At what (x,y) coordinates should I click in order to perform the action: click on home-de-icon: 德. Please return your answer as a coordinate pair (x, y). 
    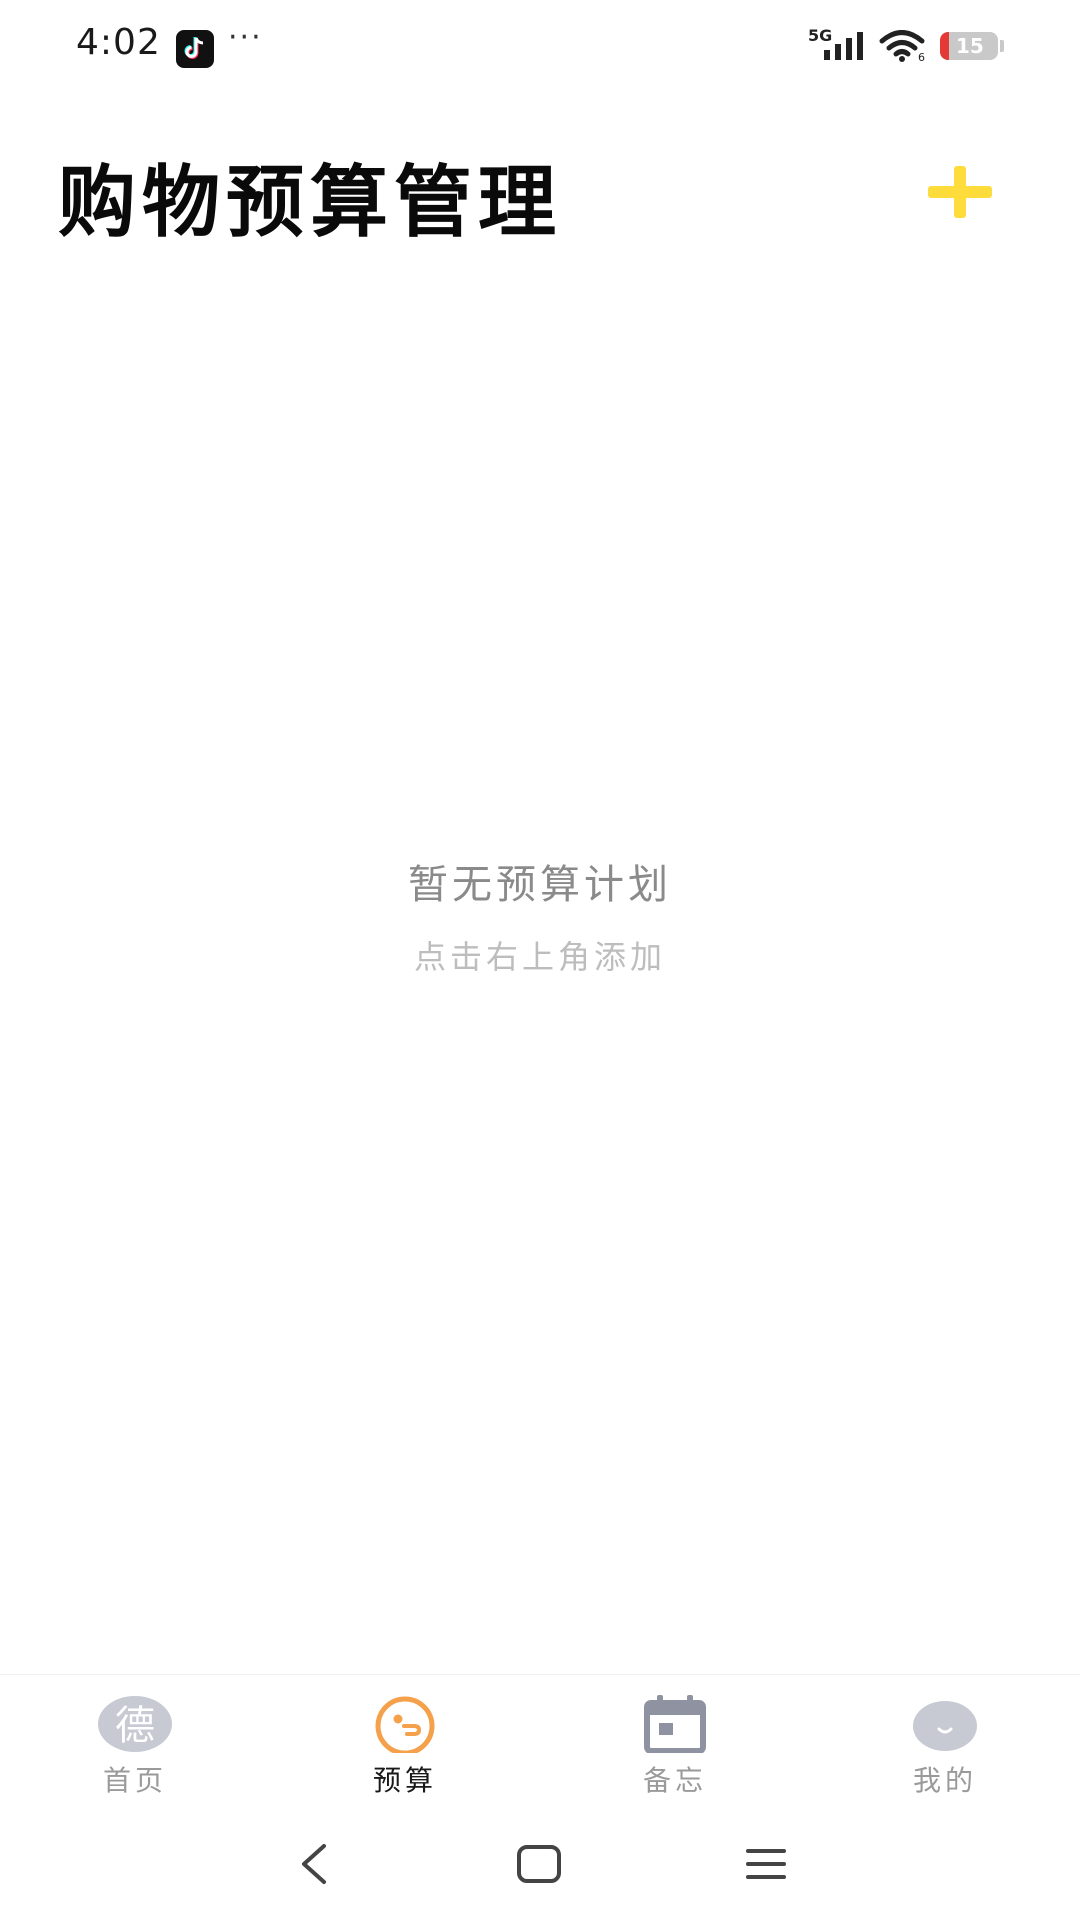
    Looking at the image, I should click on (135, 1724).